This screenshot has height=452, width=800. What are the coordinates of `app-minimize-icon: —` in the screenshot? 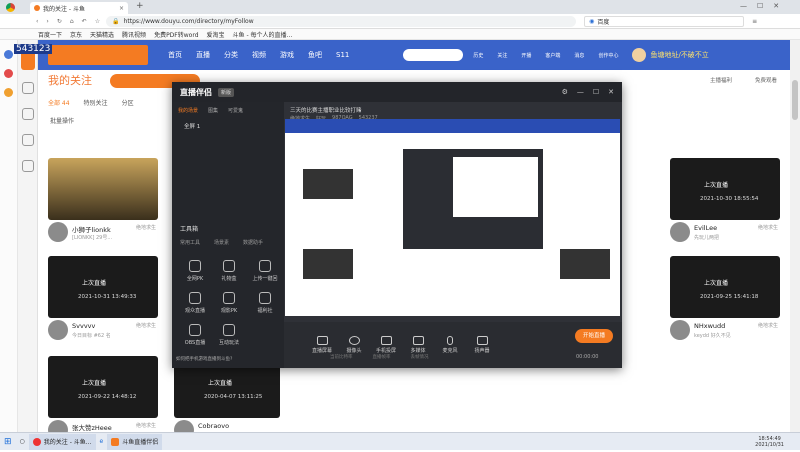 It's located at (580, 92).